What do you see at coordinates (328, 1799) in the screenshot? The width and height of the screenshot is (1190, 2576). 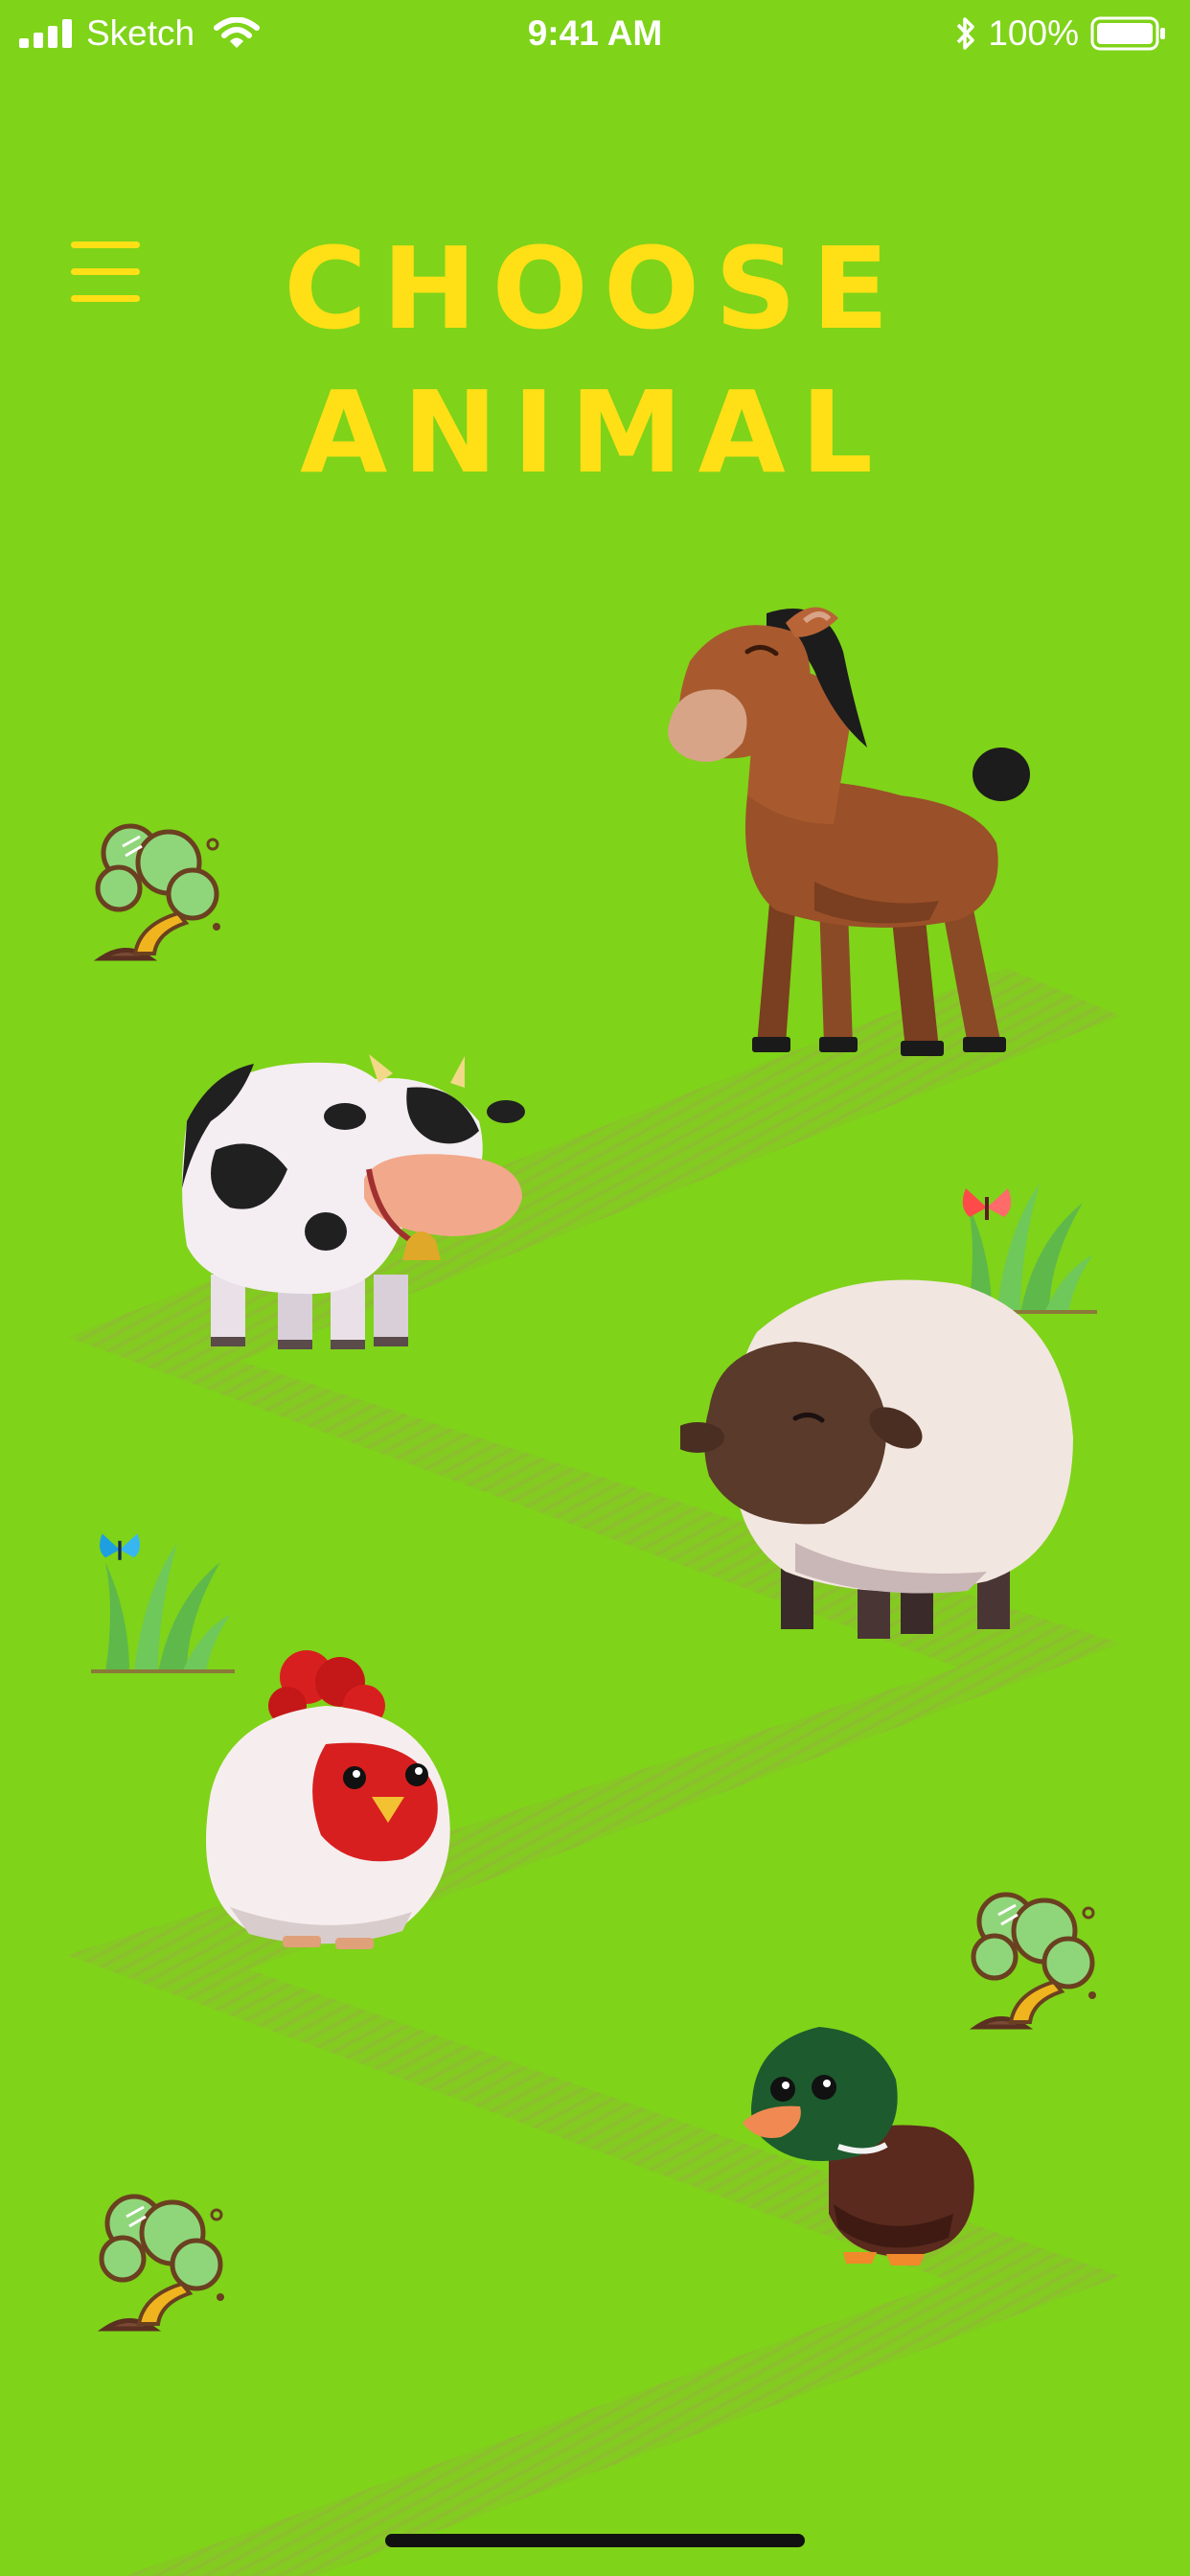 I see `chicken-figure` at bounding box center [328, 1799].